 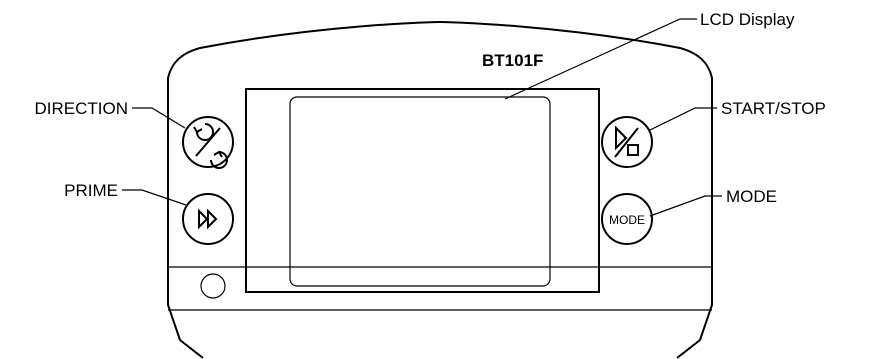 What do you see at coordinates (159, 118) in the screenshot?
I see `leader-direction` at bounding box center [159, 118].